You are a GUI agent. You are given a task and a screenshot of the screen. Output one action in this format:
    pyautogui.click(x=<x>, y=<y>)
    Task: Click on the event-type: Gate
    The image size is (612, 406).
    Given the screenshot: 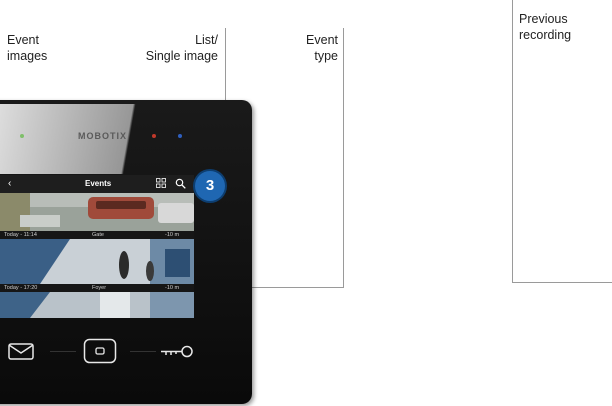 What is the action you would take?
    pyautogui.click(x=98, y=235)
    